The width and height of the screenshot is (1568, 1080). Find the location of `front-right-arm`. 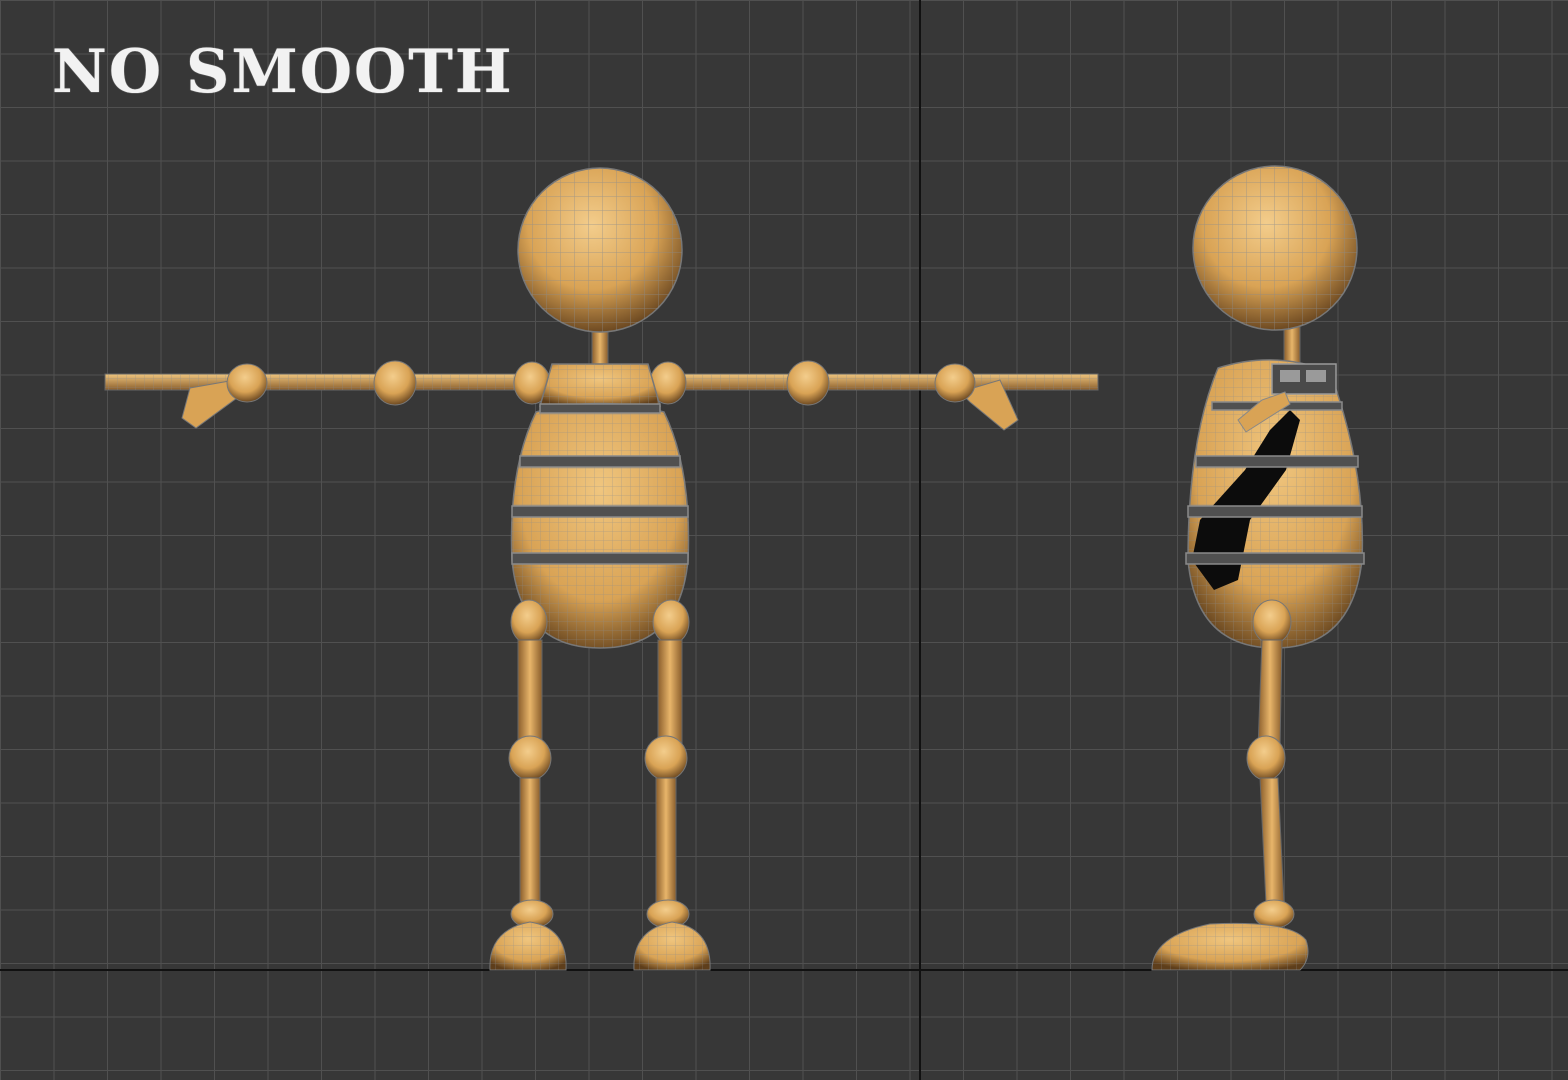

front-right-arm is located at coordinates (874, 395).